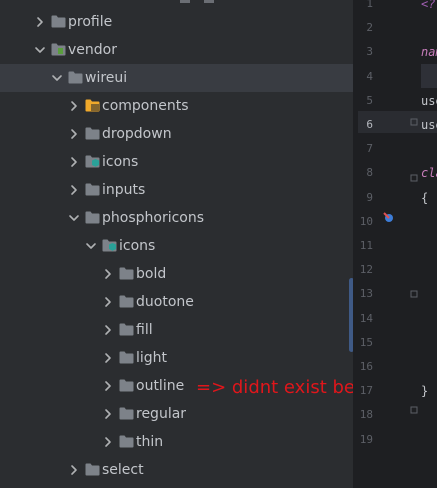 The image size is (437, 488). I want to click on code-line-fragment: }, so click(425, 391).